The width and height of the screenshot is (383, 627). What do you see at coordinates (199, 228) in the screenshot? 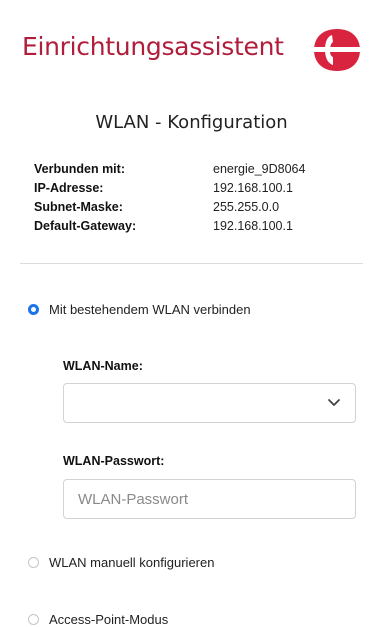
I see `info-row-gateway: Default-Gateway: 192.168.100.1` at bounding box center [199, 228].